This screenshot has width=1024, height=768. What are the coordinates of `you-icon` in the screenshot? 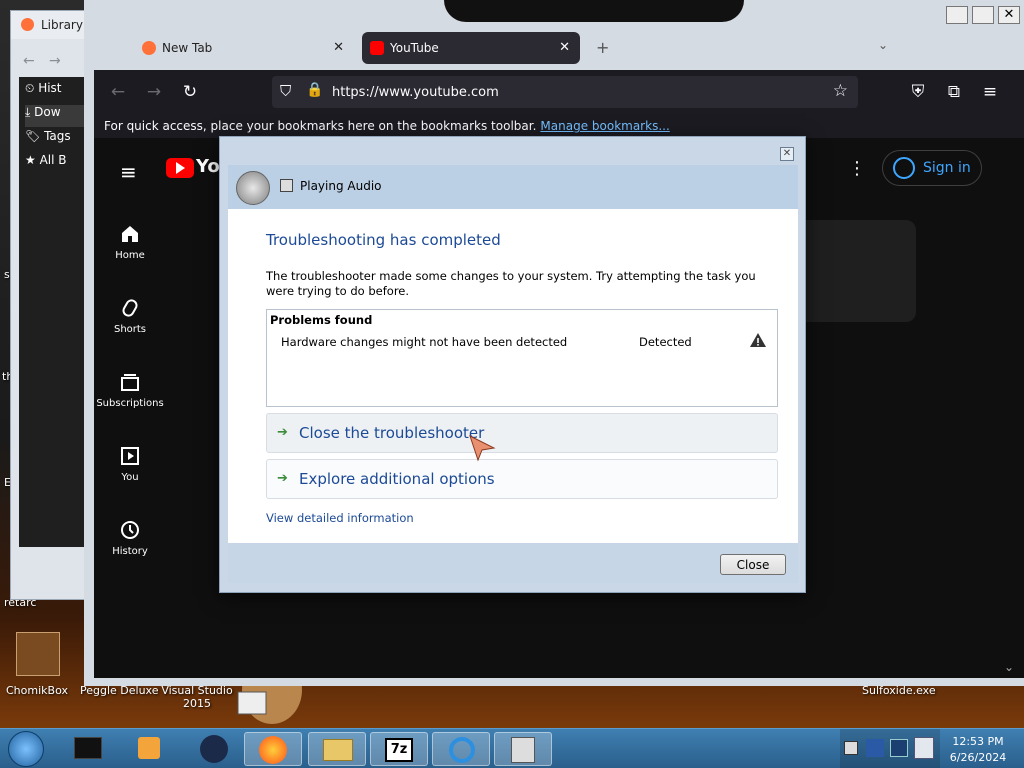 It's located at (130, 456).